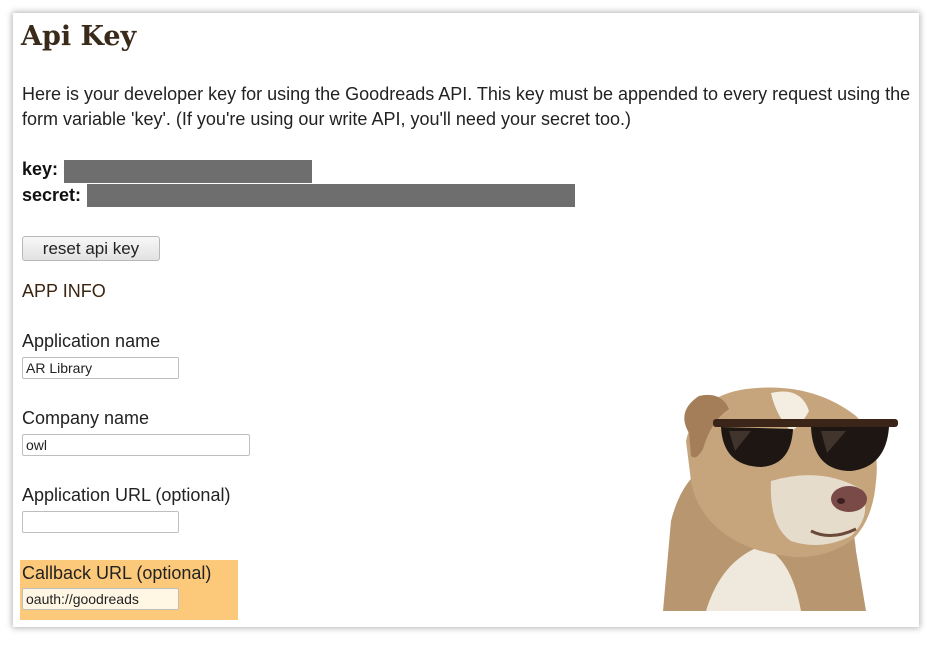  What do you see at coordinates (86, 418) in the screenshot?
I see `company-name-label: Company name` at bounding box center [86, 418].